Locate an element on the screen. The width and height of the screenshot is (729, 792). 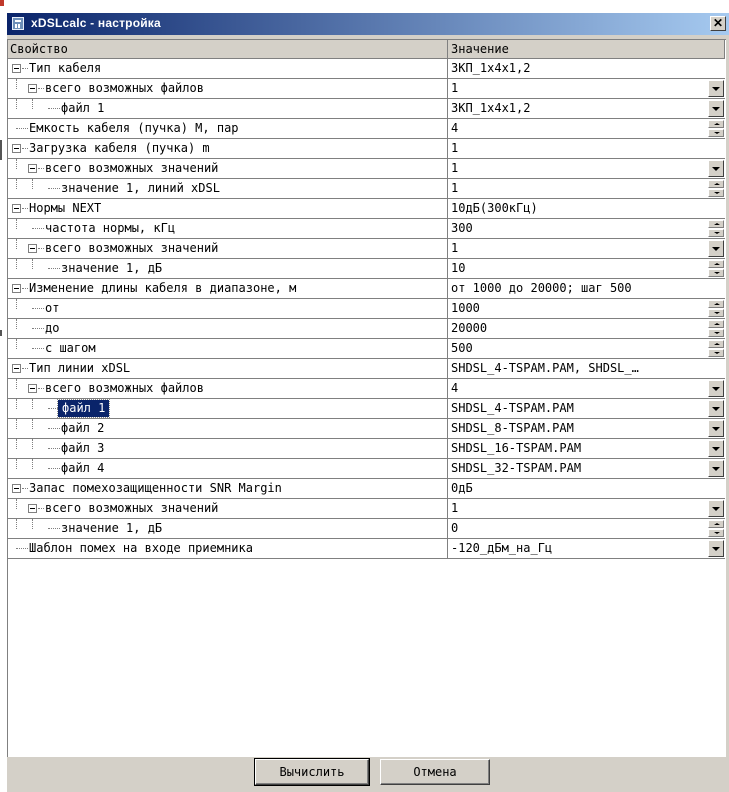
cancel-button: Отмена is located at coordinates (435, 772).